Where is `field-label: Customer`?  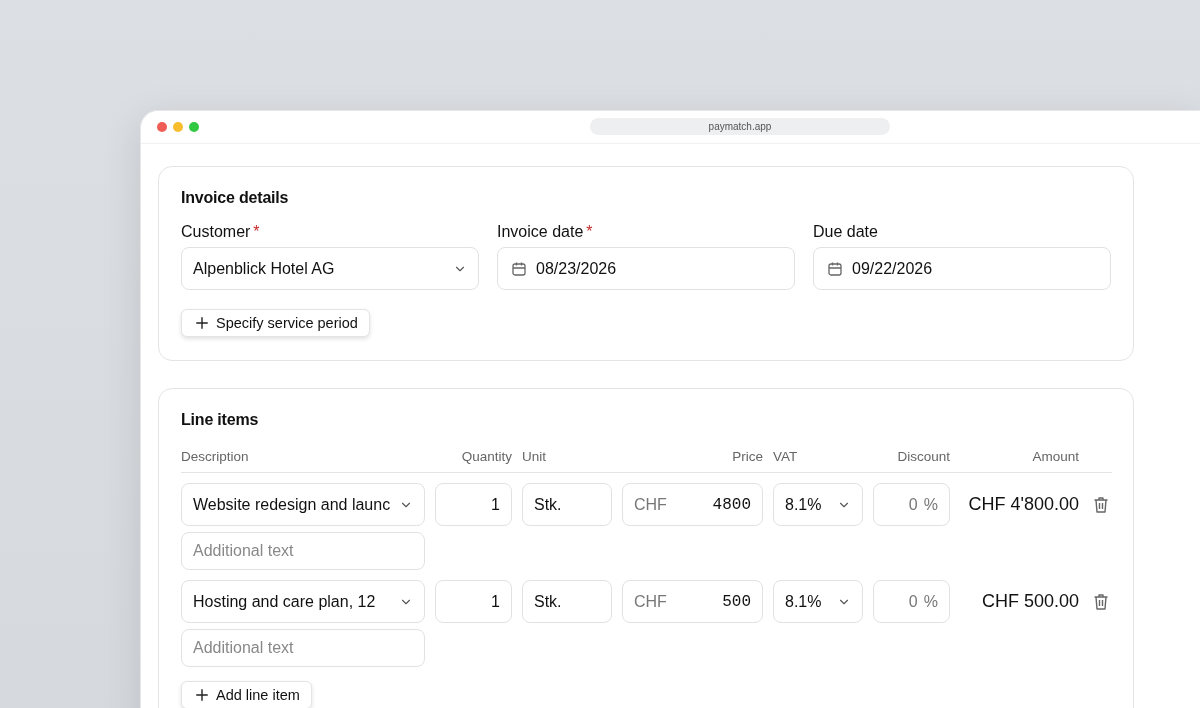 field-label: Customer is located at coordinates (216, 232).